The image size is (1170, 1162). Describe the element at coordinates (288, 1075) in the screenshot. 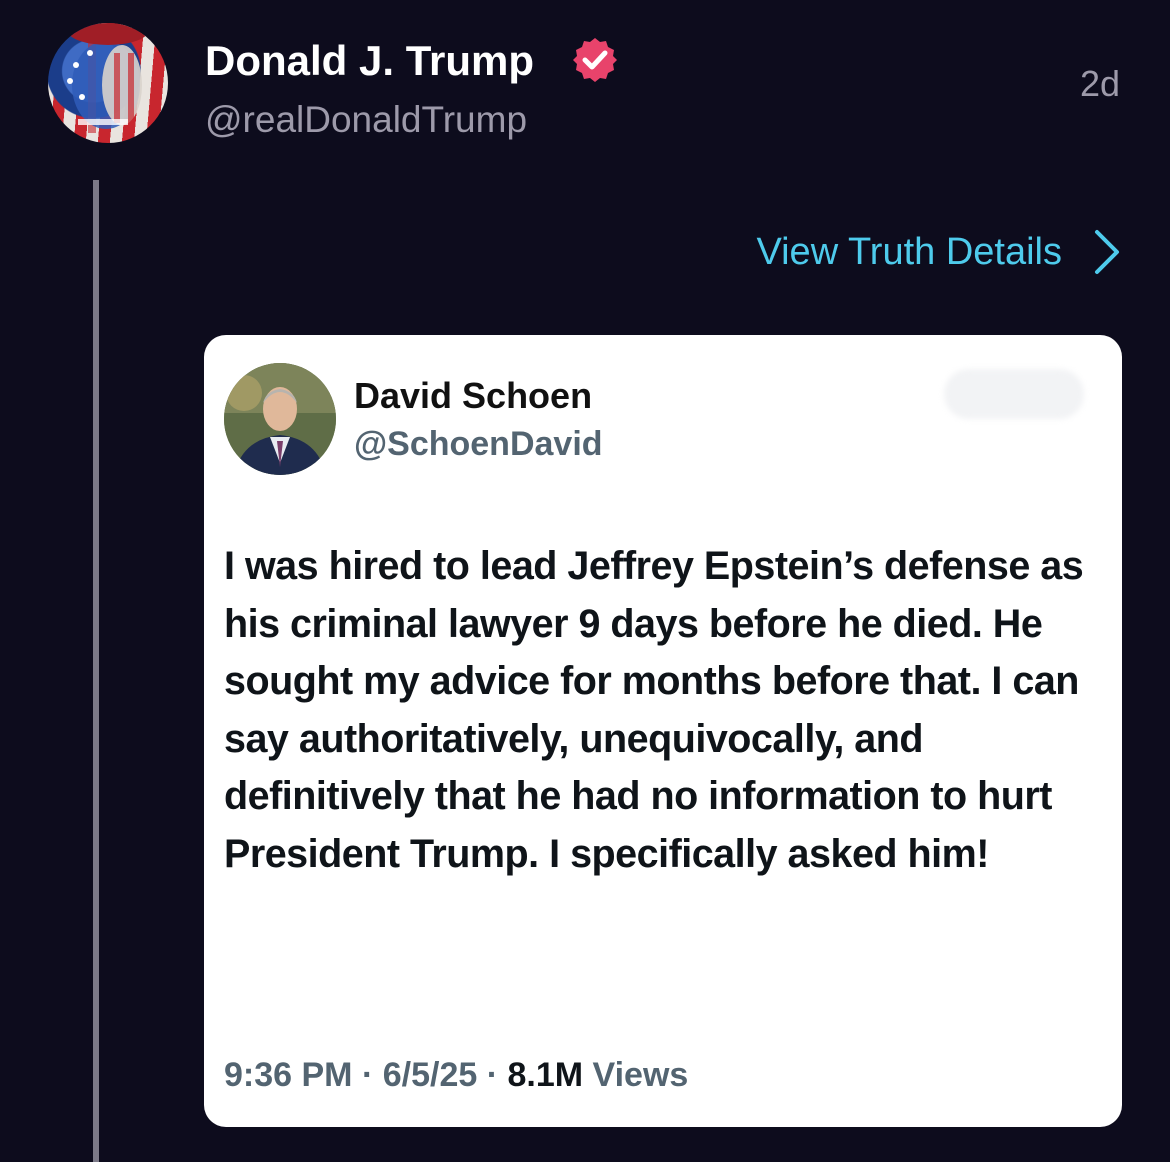

I see `quoted-time: 9:36 PM` at that location.